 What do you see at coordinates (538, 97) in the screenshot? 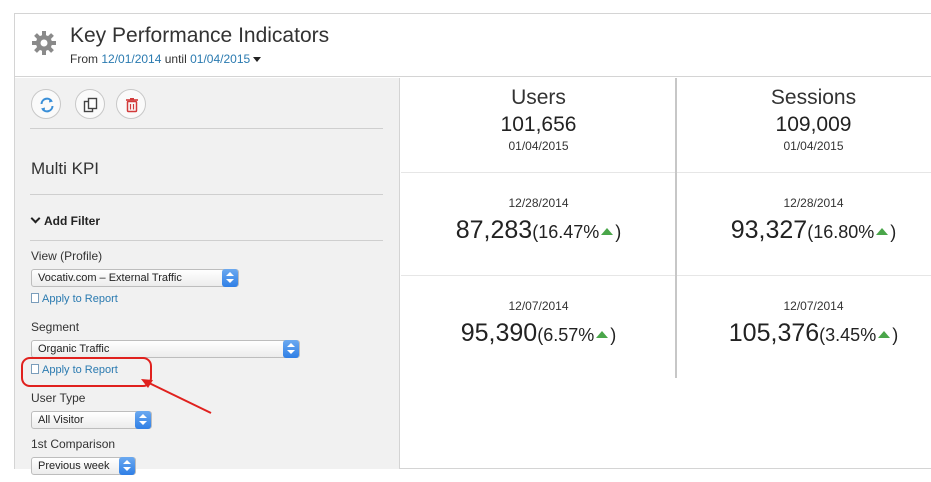
I see `metric-label: Users` at bounding box center [538, 97].